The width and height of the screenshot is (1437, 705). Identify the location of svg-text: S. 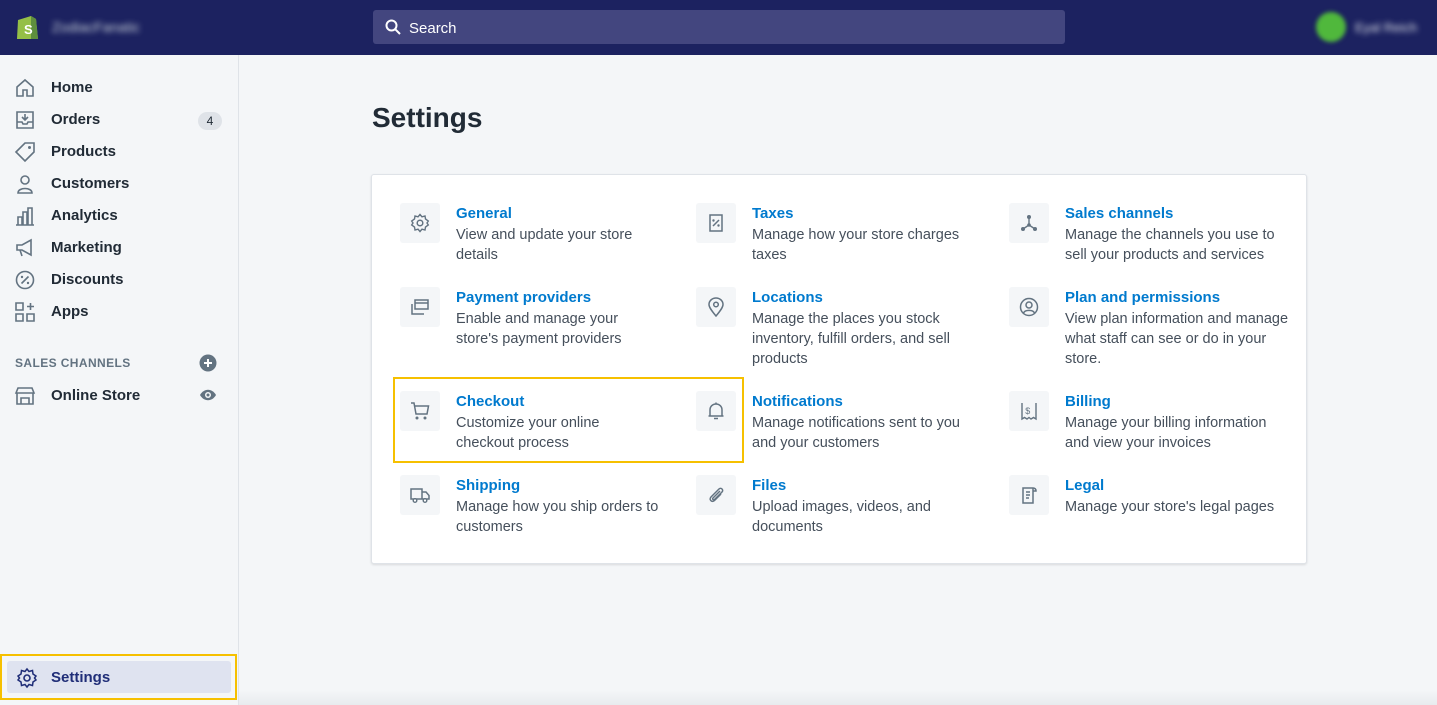
(28, 29).